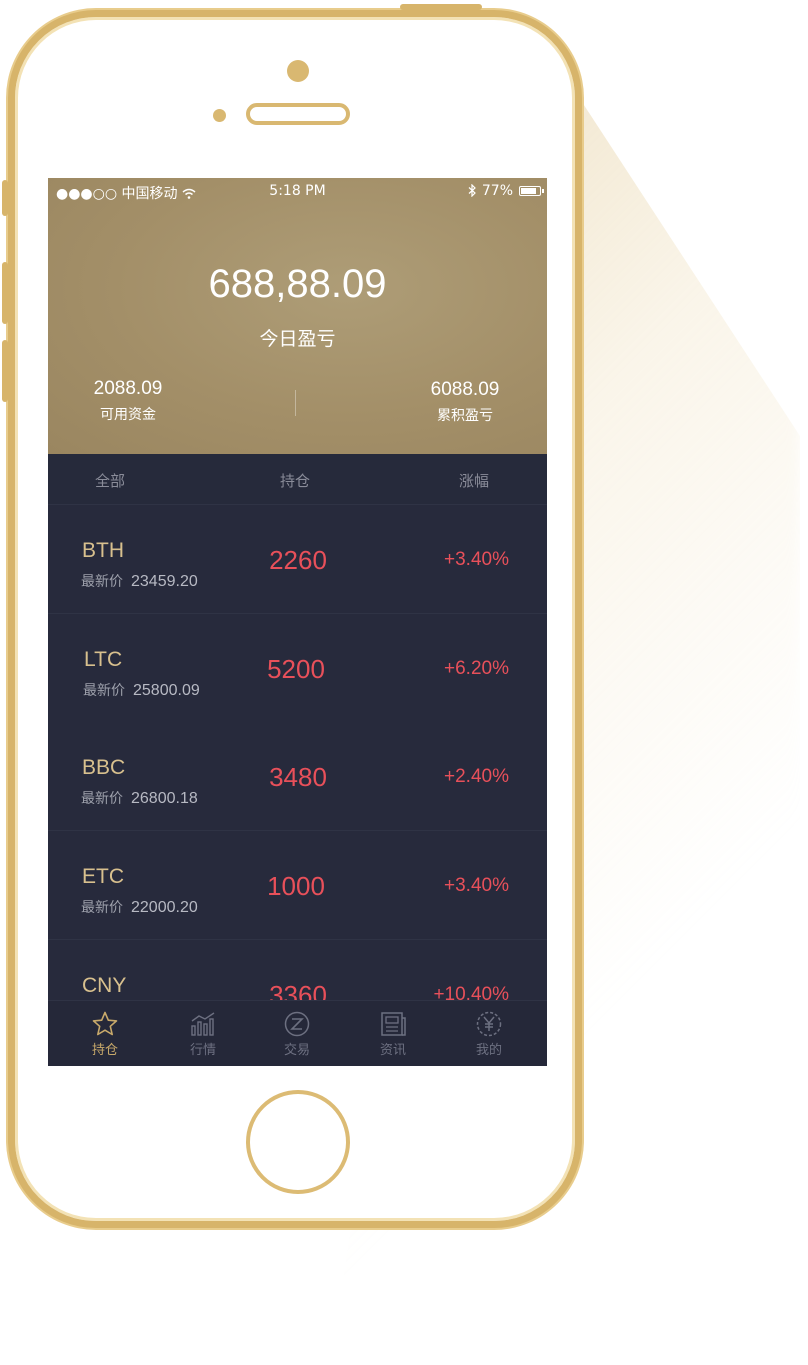  What do you see at coordinates (110, 480) in the screenshot?
I see `column-all: 全部` at bounding box center [110, 480].